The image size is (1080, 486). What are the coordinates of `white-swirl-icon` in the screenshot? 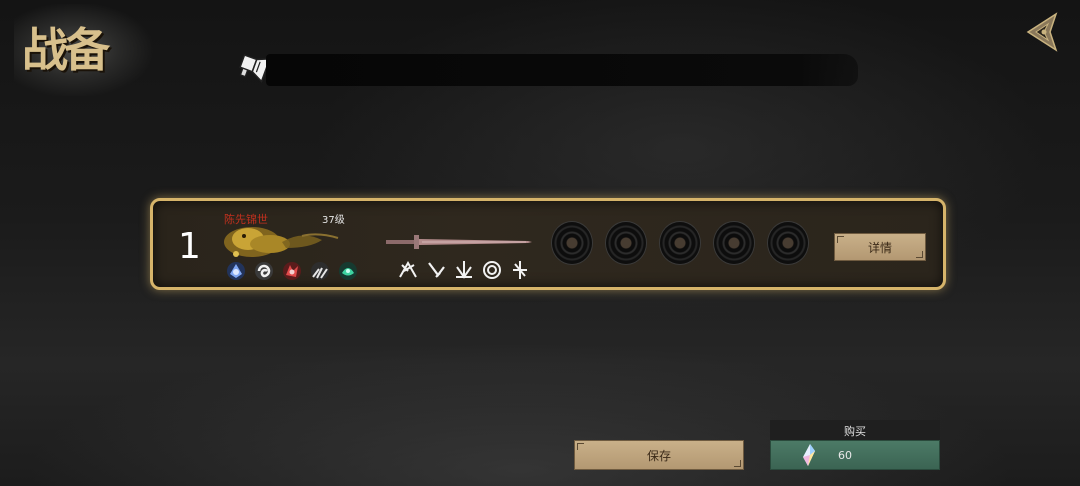 It's located at (264, 271).